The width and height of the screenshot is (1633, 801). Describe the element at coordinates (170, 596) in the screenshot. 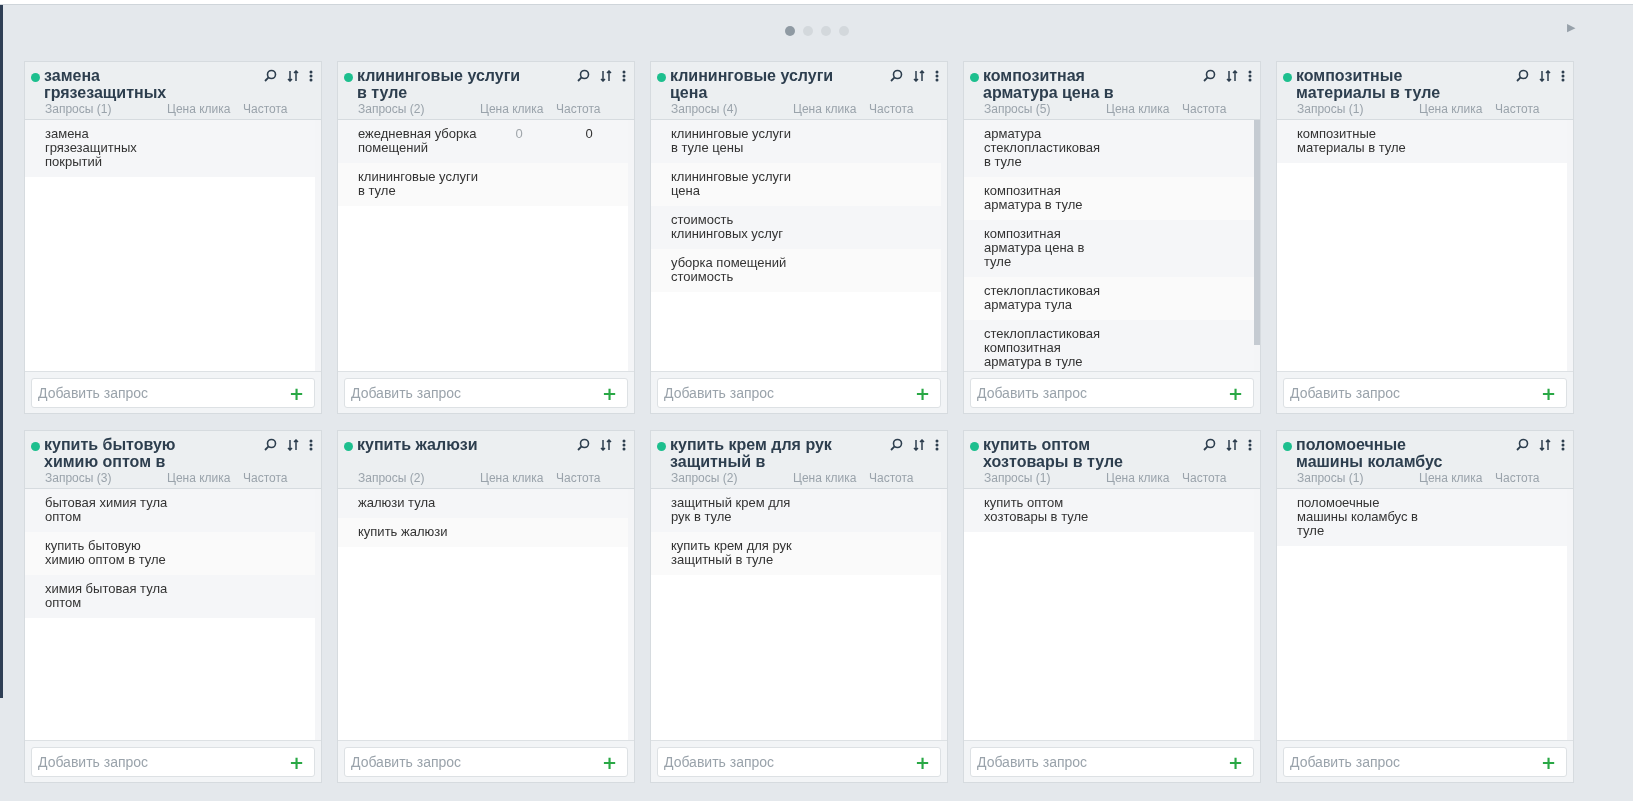

I see `query-row: химия бытовая тула оптом` at that location.